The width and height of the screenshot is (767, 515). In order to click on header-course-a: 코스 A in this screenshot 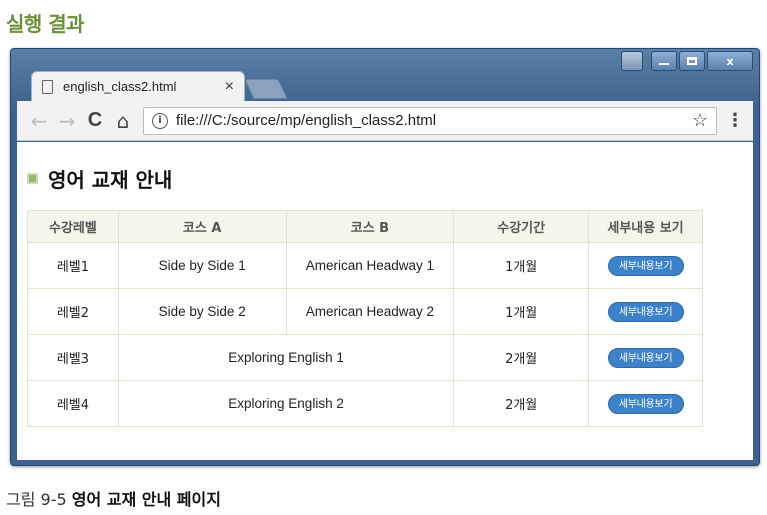, I will do `click(202, 226)`.